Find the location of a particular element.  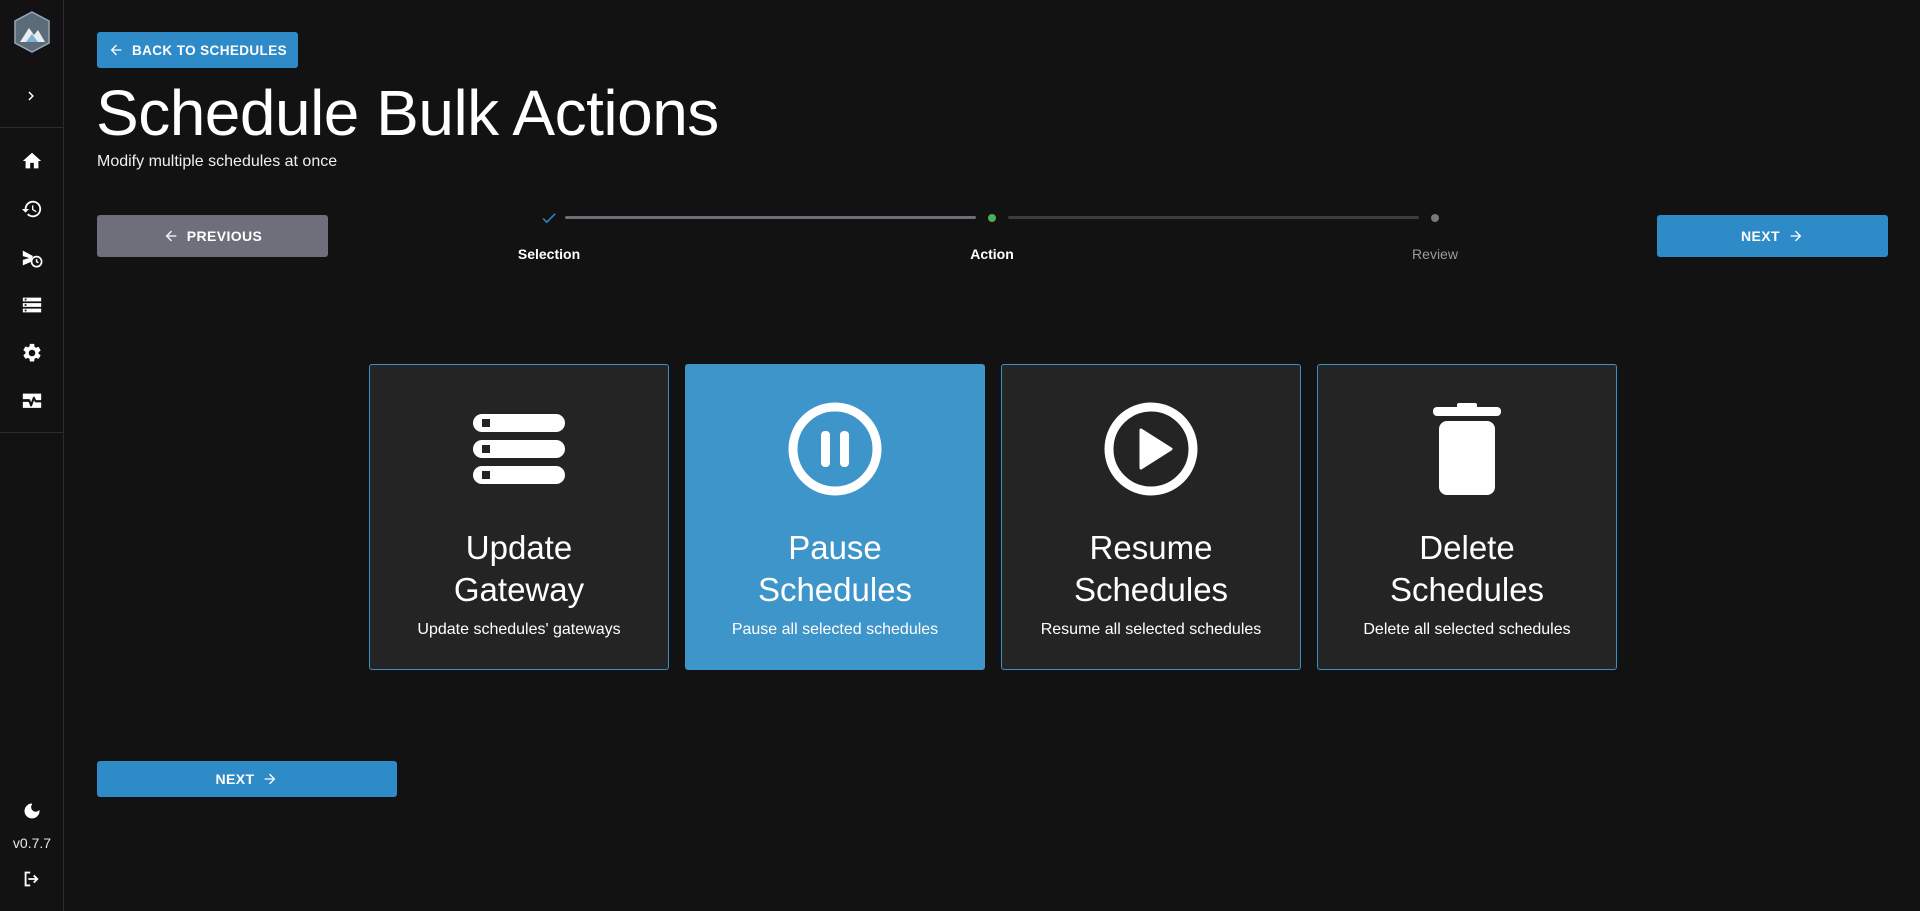

theme-toggle-button is located at coordinates (32, 811).